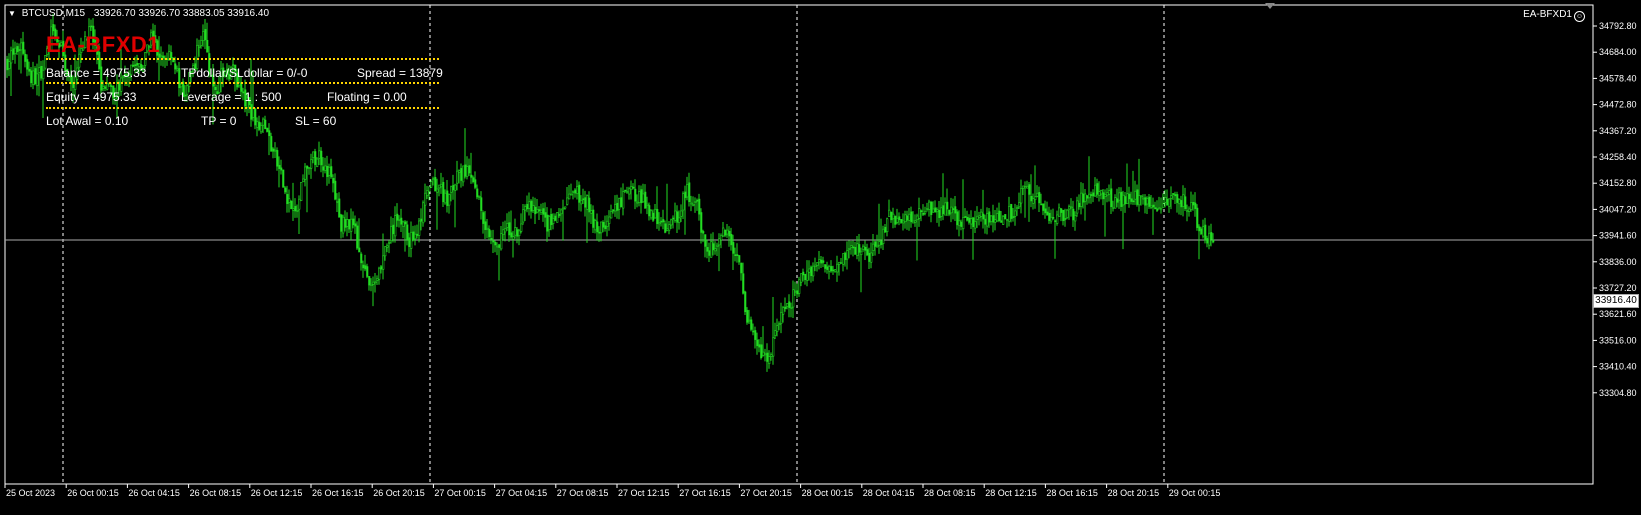  I want to click on y-tick-label: 34684.00, so click(1618, 52).